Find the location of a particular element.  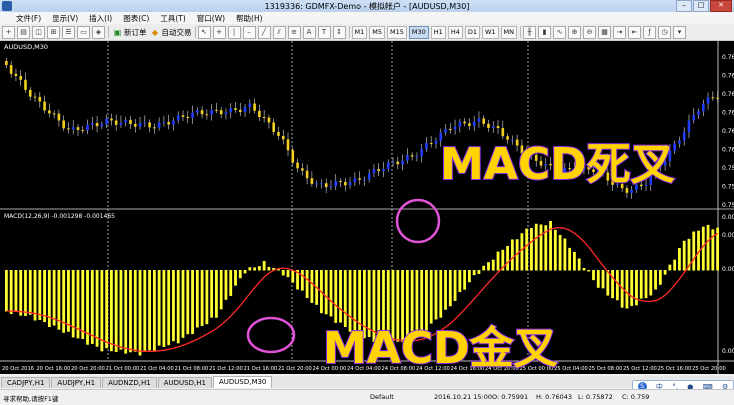

menu-view: 显示(V) is located at coordinates (65, 18).